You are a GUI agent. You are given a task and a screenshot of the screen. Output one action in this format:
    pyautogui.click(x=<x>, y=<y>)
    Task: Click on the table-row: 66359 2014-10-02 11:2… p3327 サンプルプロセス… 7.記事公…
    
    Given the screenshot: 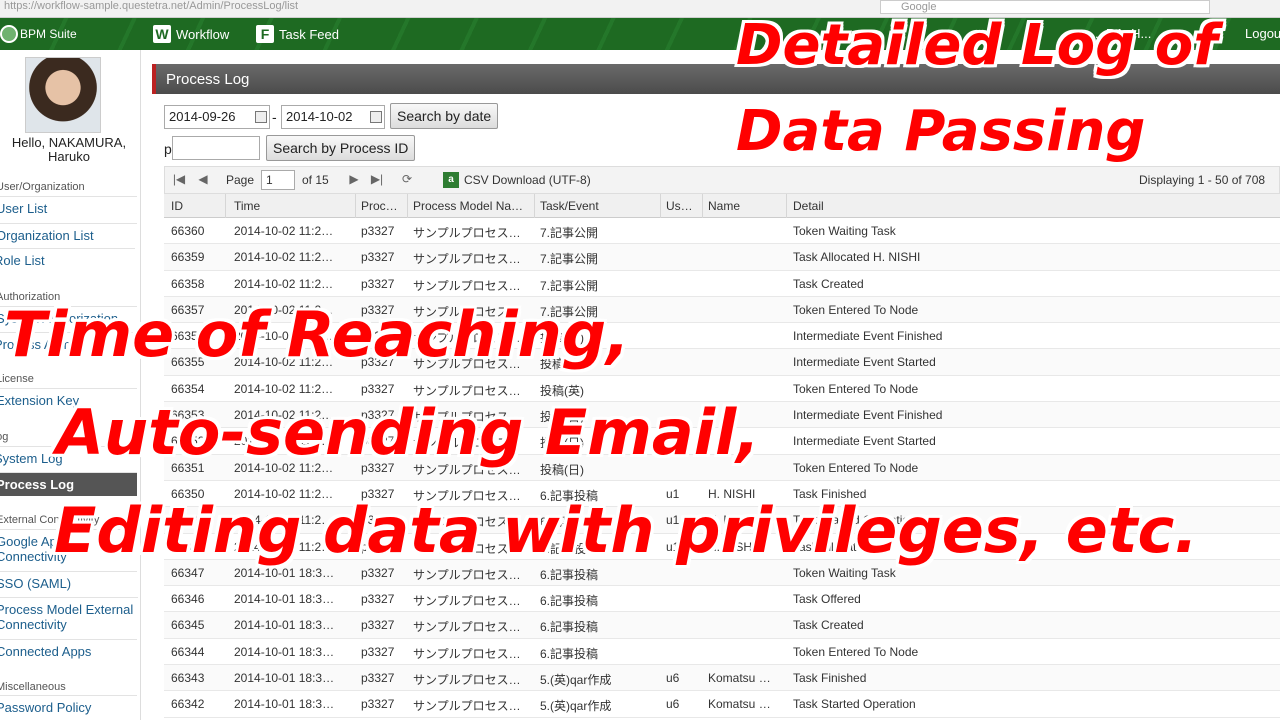 What is the action you would take?
    pyautogui.click(x=722, y=257)
    